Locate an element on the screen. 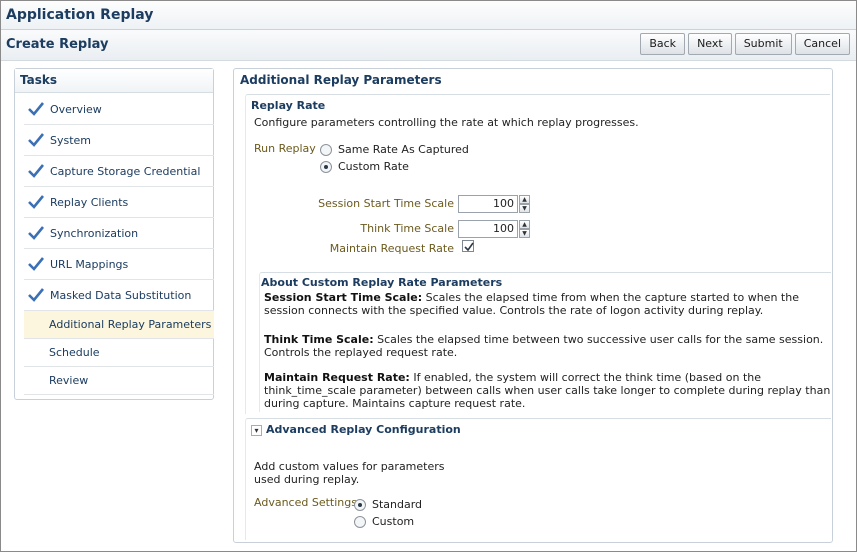  think-time-spinner: 100 ▲ ▼ is located at coordinates (494, 229).